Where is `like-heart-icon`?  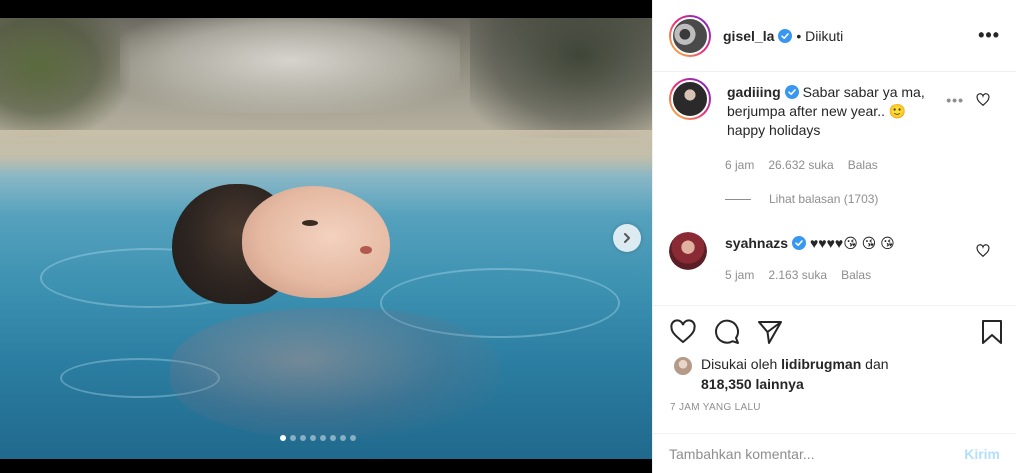 like-heart-icon is located at coordinates (683, 332).